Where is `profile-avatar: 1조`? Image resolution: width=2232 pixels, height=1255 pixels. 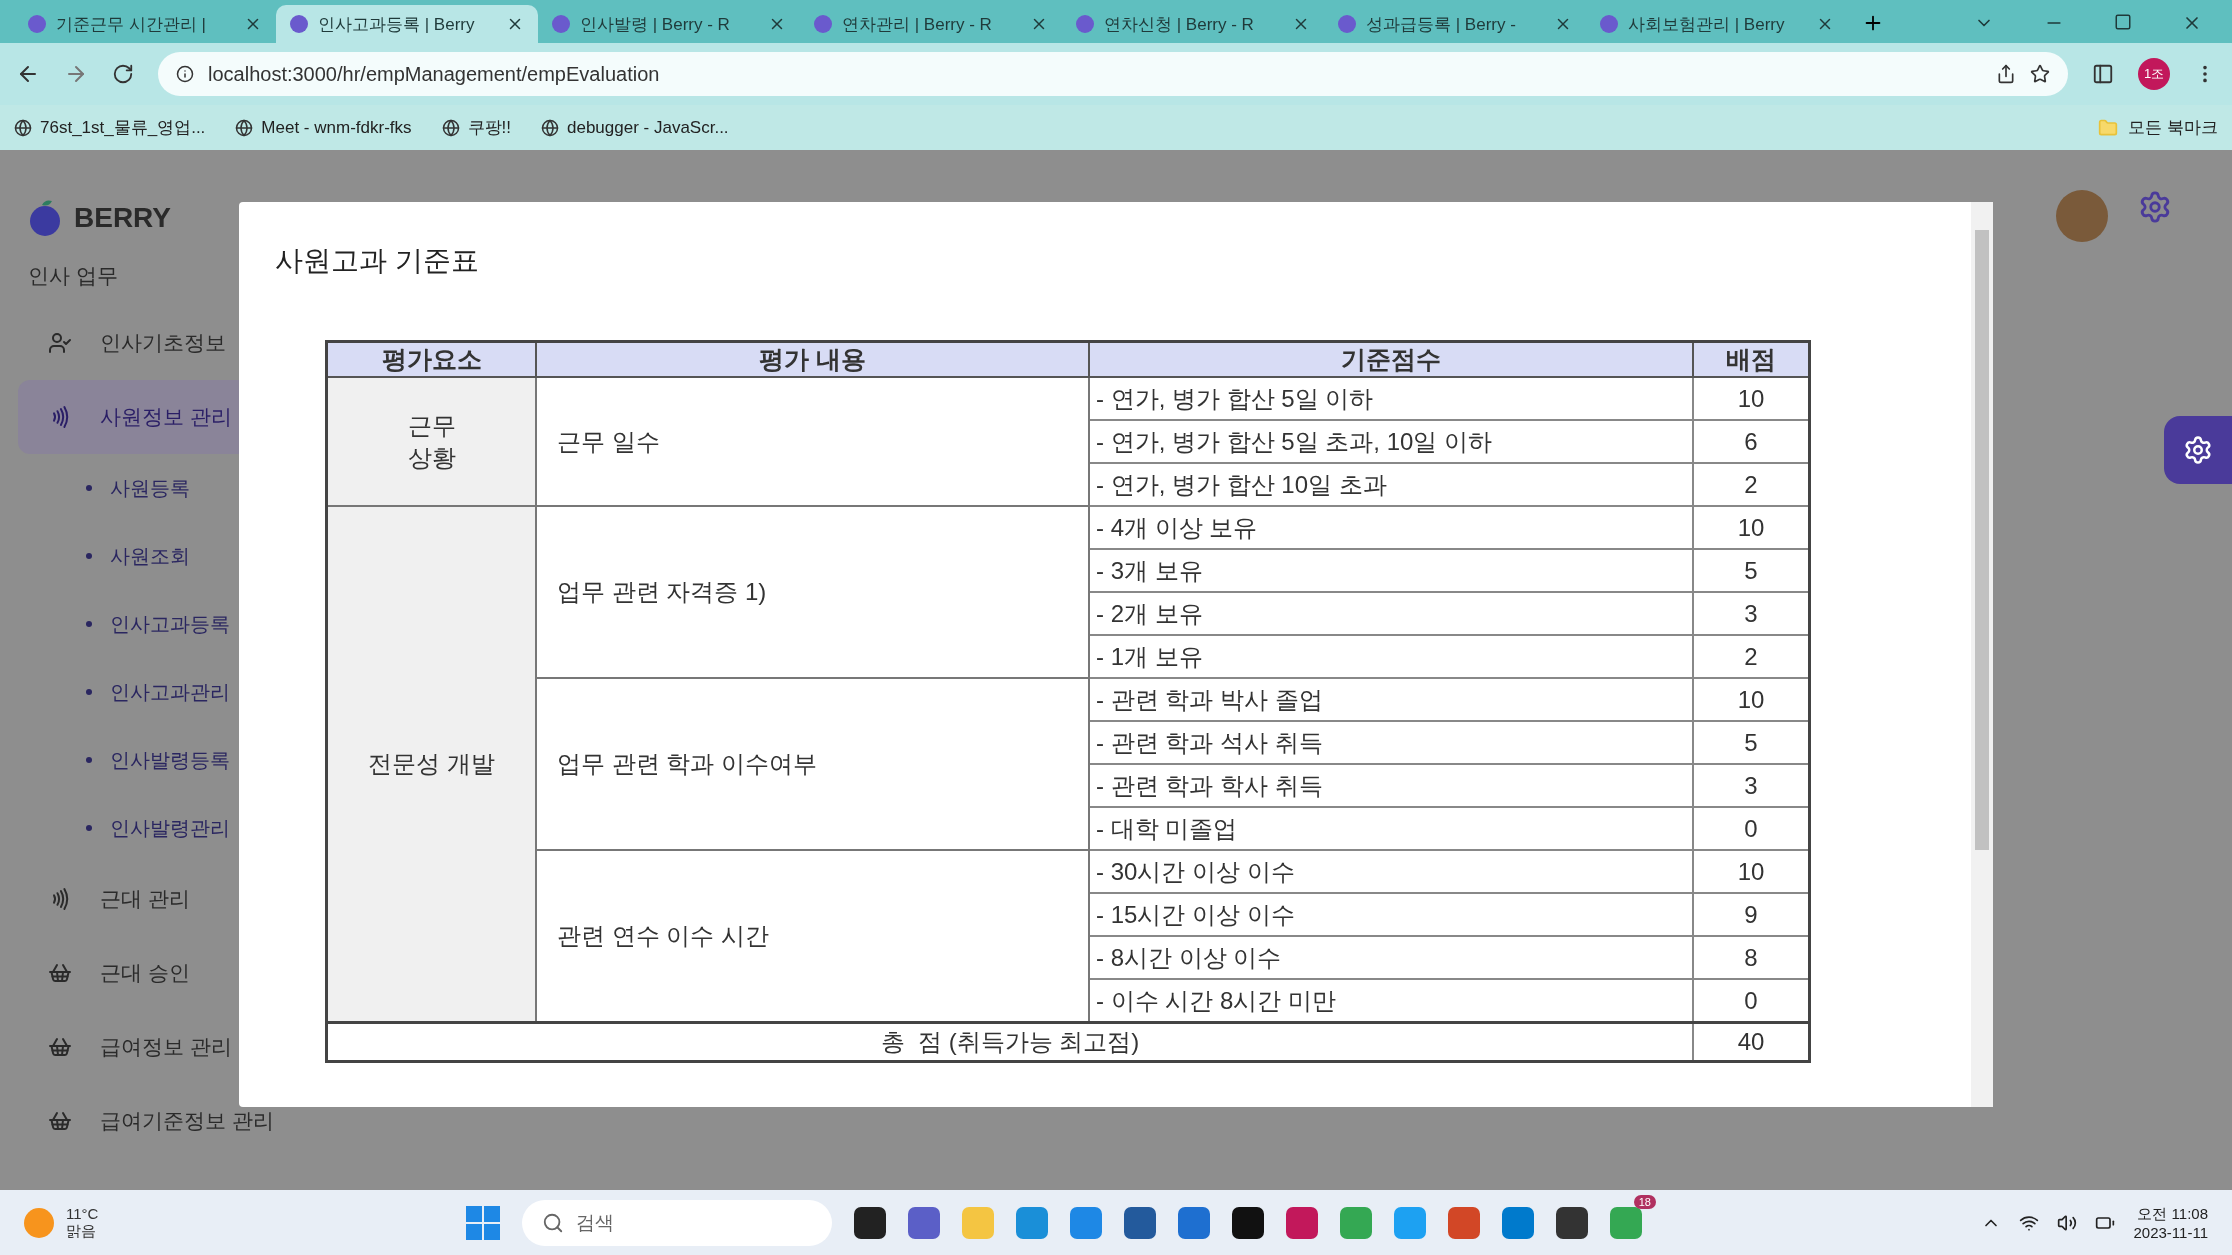 profile-avatar: 1조 is located at coordinates (2154, 74).